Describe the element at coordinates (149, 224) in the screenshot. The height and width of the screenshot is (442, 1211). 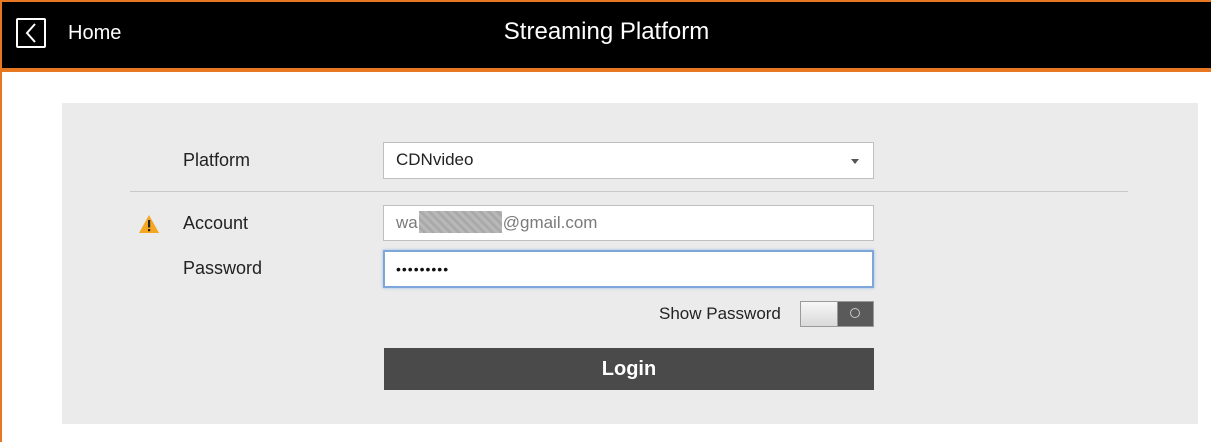
I see `warning-triangle-icon` at that location.